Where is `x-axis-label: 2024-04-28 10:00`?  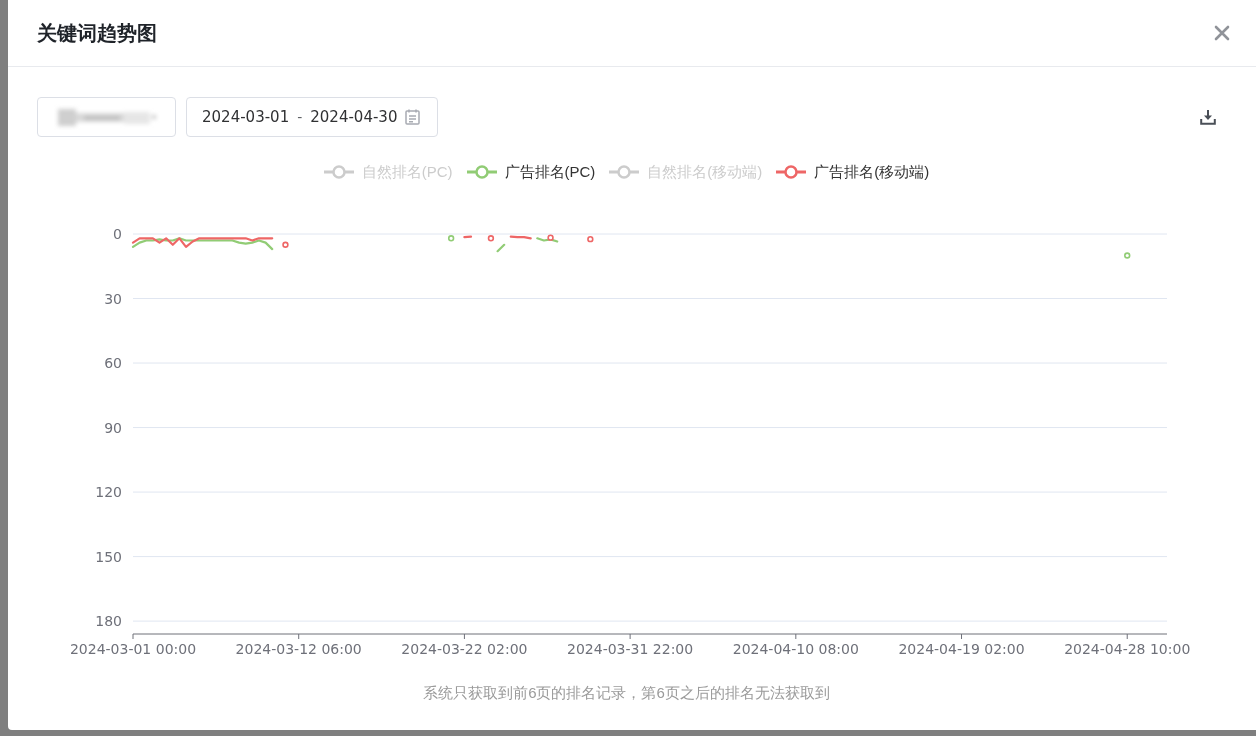
x-axis-label: 2024-04-28 10:00 is located at coordinates (1127, 649).